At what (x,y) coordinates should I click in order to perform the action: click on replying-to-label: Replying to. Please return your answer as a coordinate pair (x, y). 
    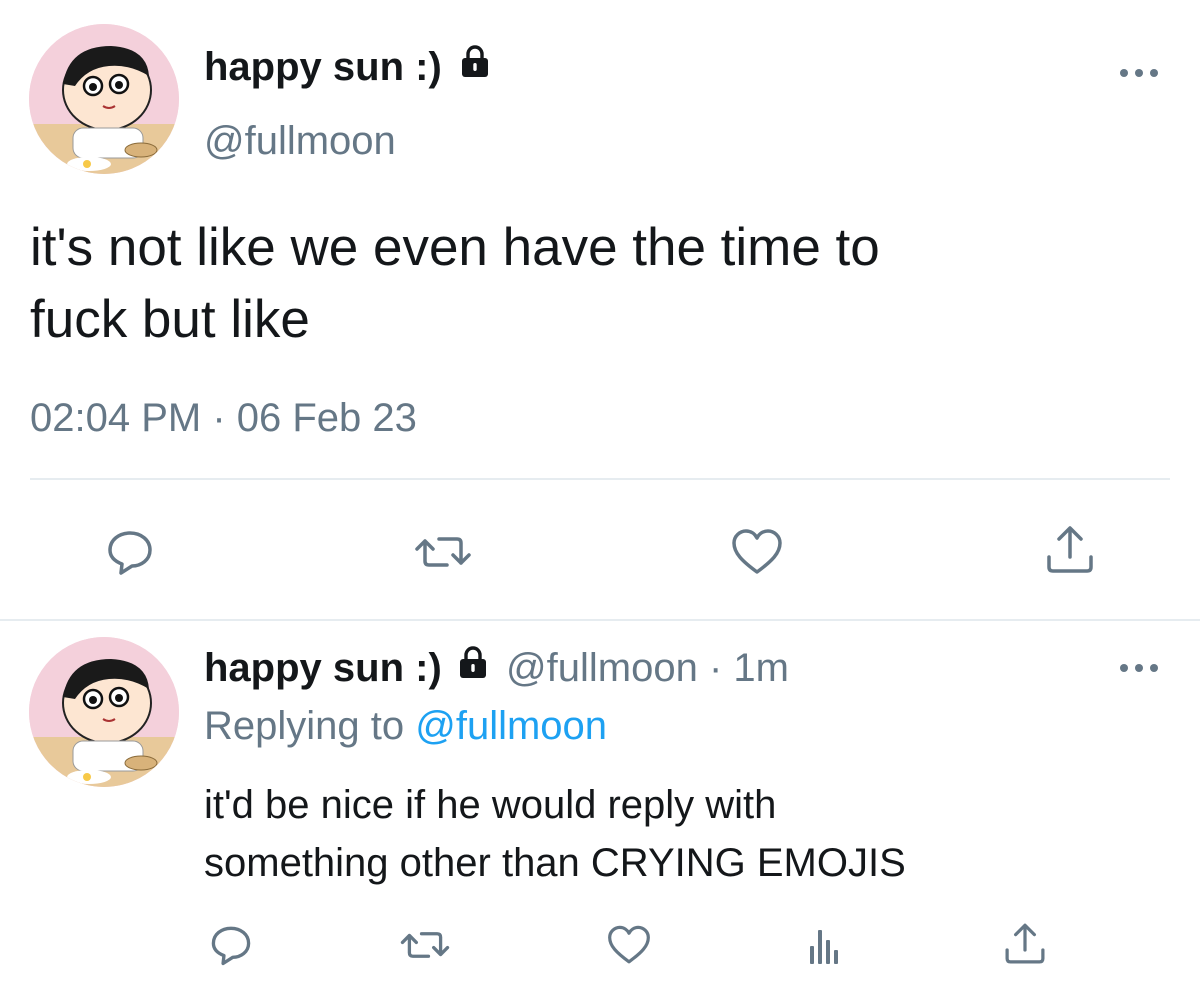
    Looking at the image, I should click on (304, 726).